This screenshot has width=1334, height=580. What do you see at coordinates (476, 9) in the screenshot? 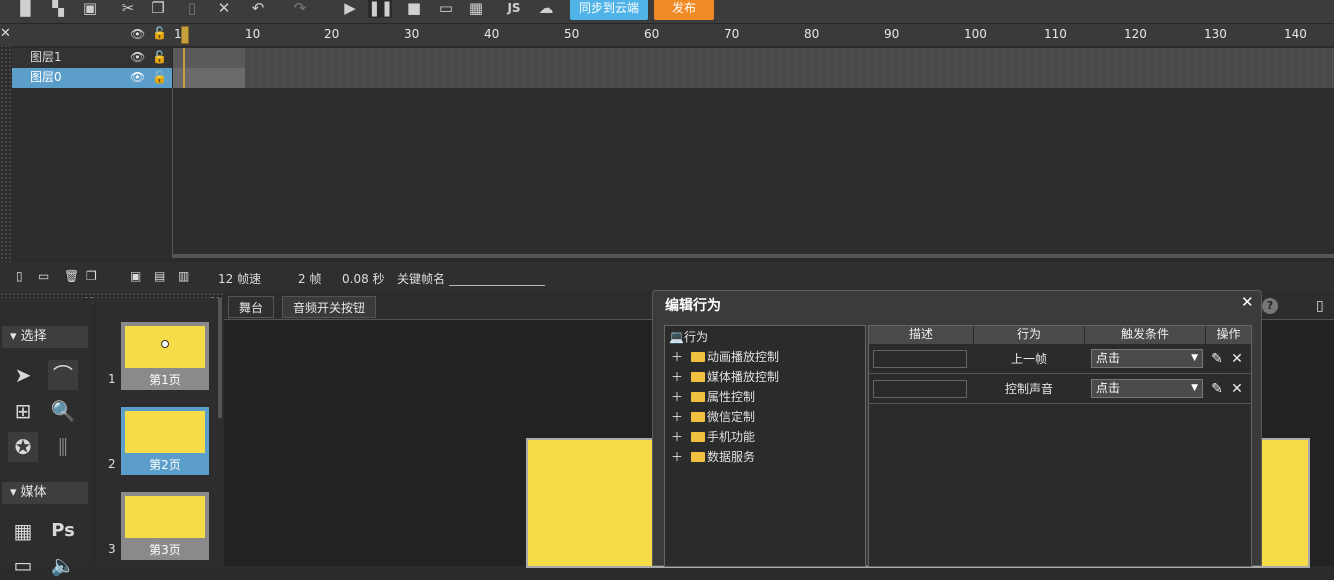
I see `qrcode-icon: ▦` at bounding box center [476, 9].